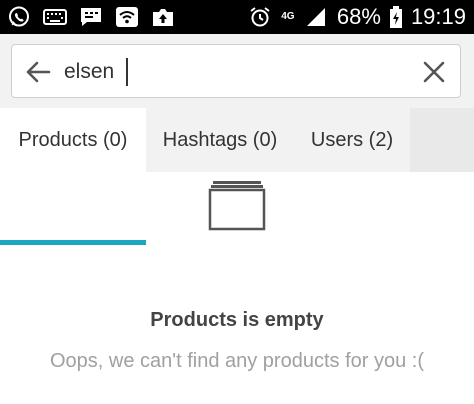  Describe the element at coordinates (163, 17) in the screenshot. I see `photo-upload-icon` at that location.